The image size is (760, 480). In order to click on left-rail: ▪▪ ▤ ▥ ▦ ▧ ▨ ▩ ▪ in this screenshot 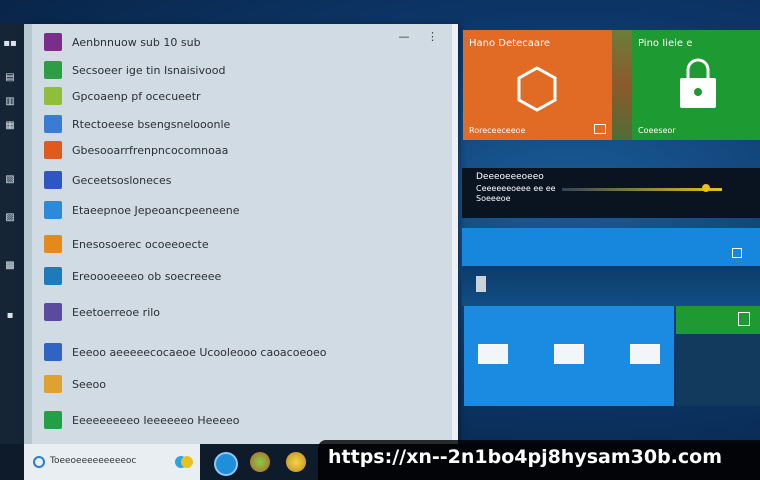, I will do `click(12, 234)`.